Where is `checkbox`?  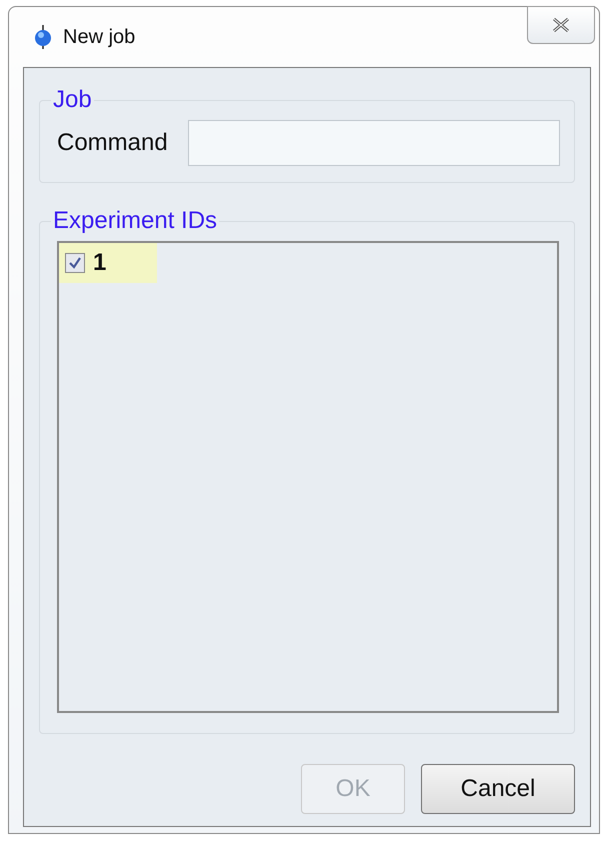 checkbox is located at coordinates (75, 263).